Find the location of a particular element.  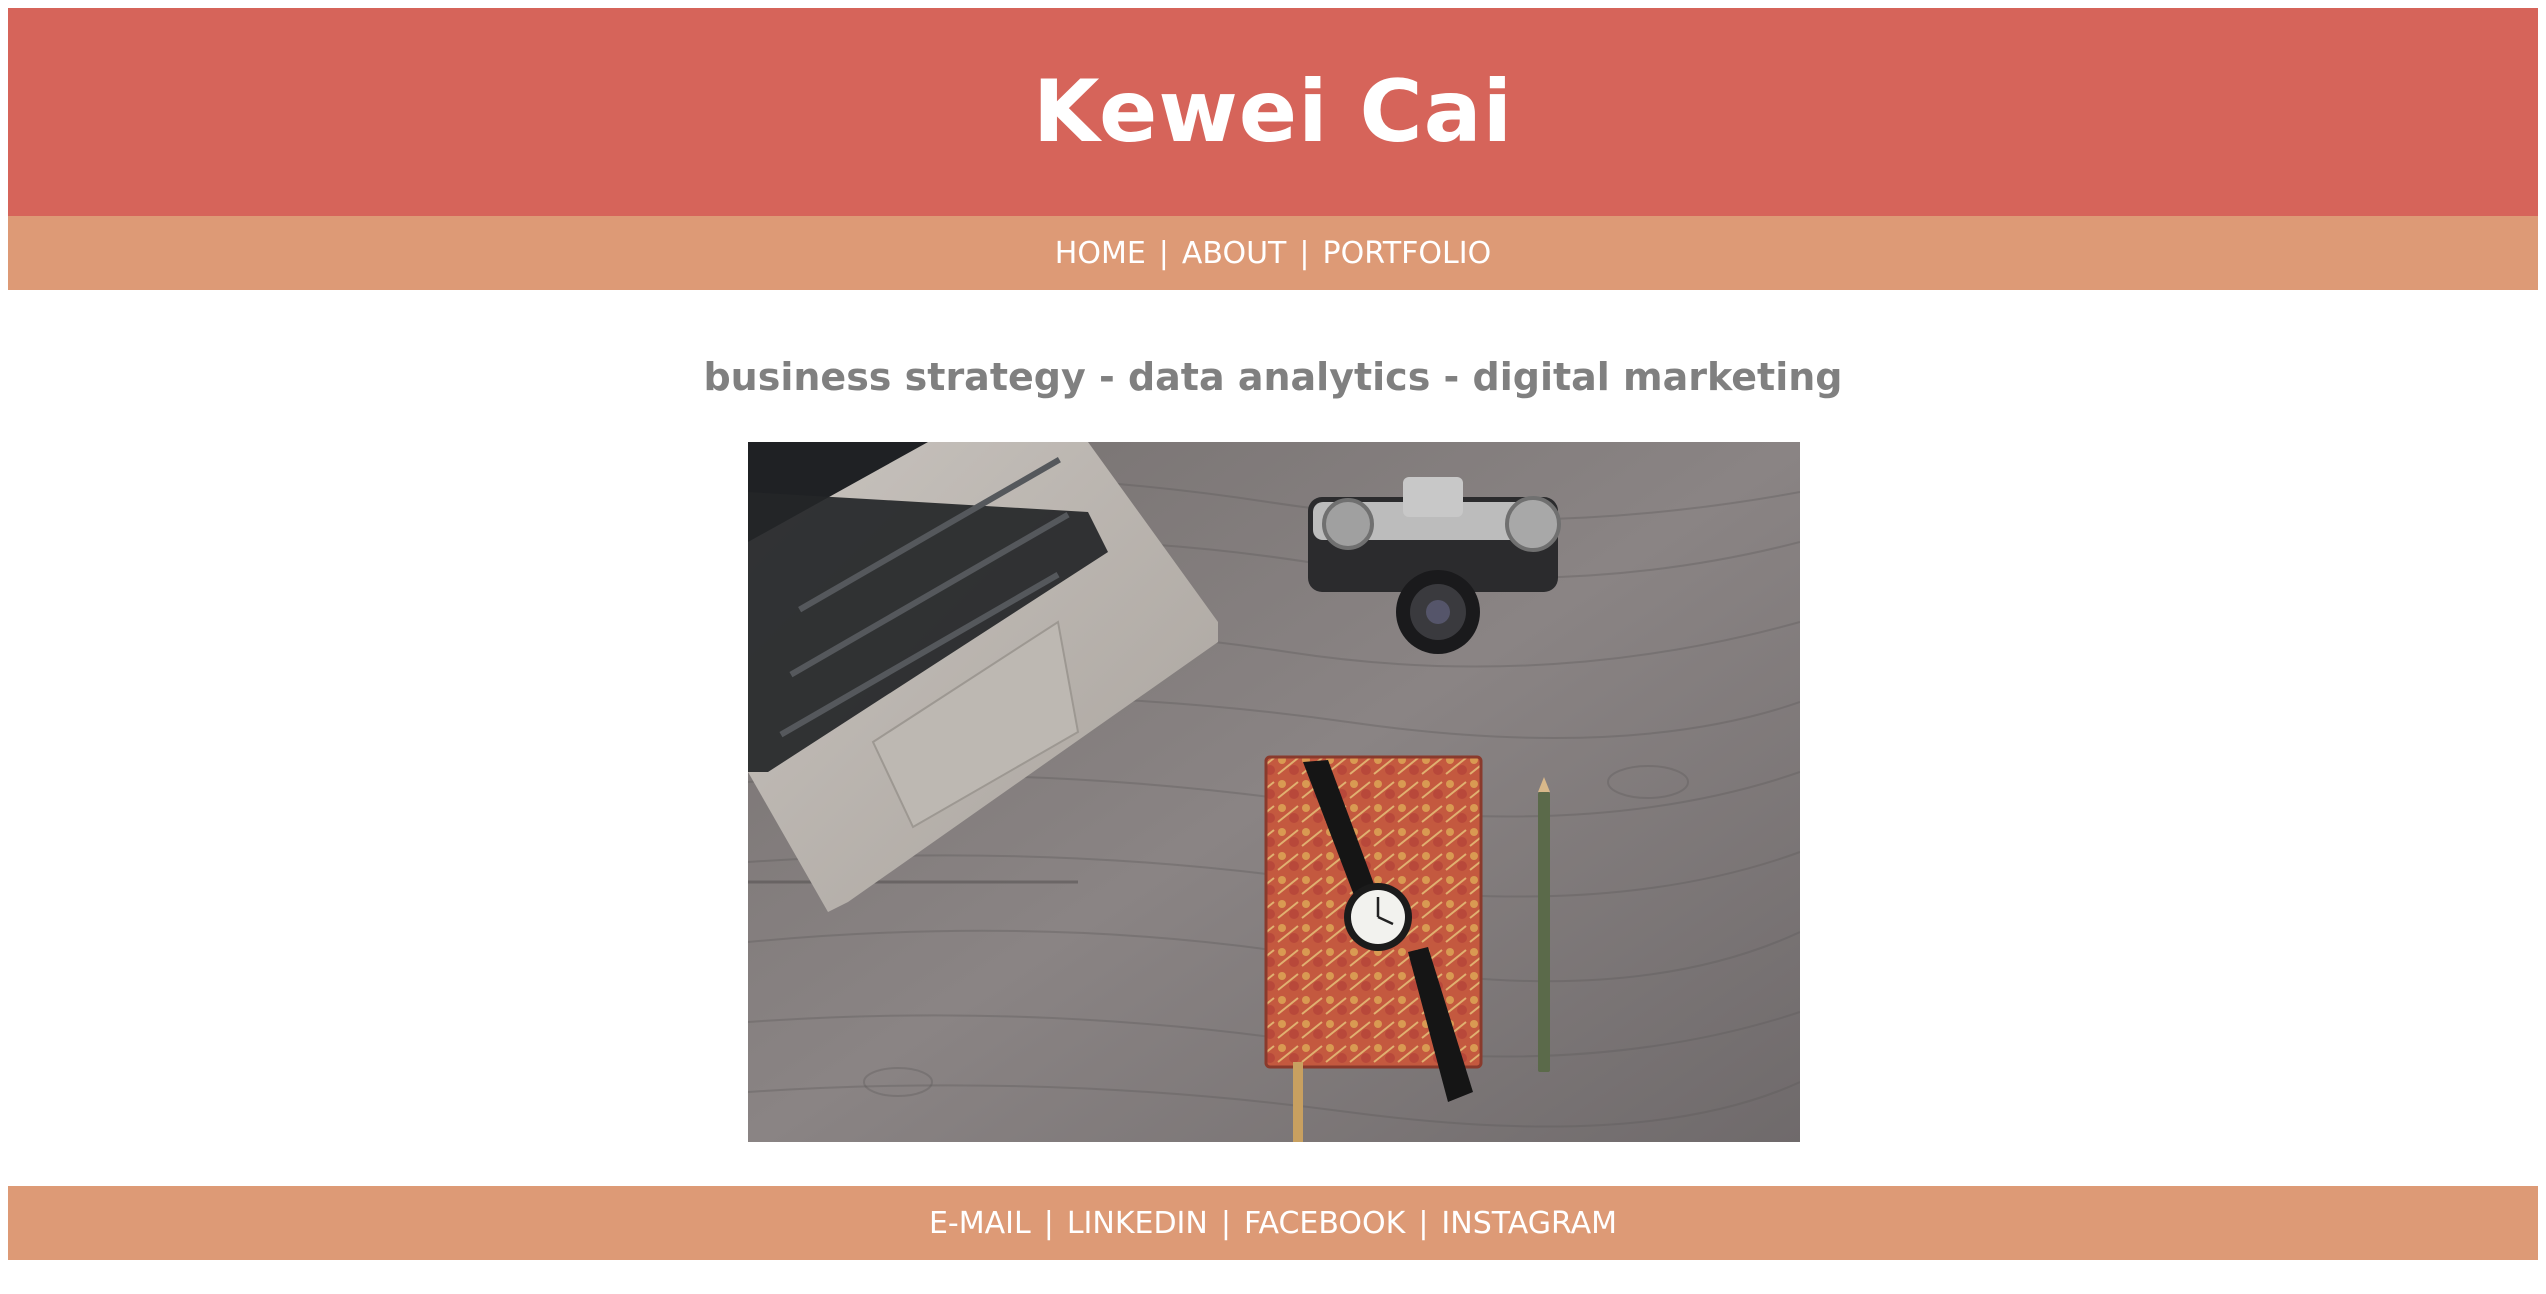

footer-linkedin-link: LINKEDIN is located at coordinates (1137, 1223).